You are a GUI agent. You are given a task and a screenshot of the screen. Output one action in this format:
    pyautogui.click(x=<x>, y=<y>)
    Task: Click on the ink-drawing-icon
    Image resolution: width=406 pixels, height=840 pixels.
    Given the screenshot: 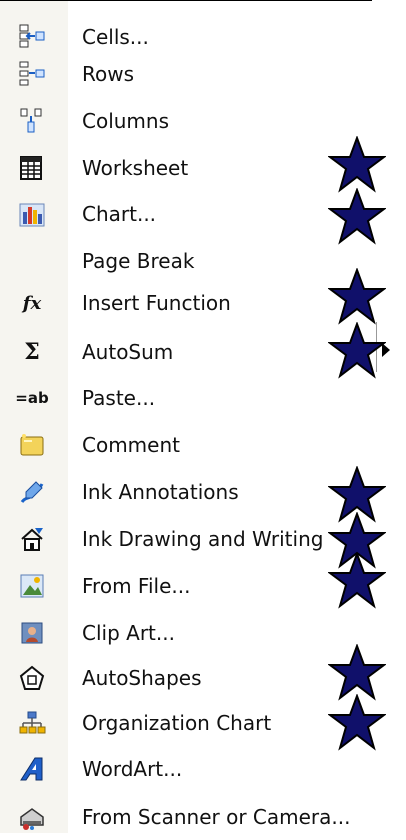 What is the action you would take?
    pyautogui.click(x=32, y=539)
    